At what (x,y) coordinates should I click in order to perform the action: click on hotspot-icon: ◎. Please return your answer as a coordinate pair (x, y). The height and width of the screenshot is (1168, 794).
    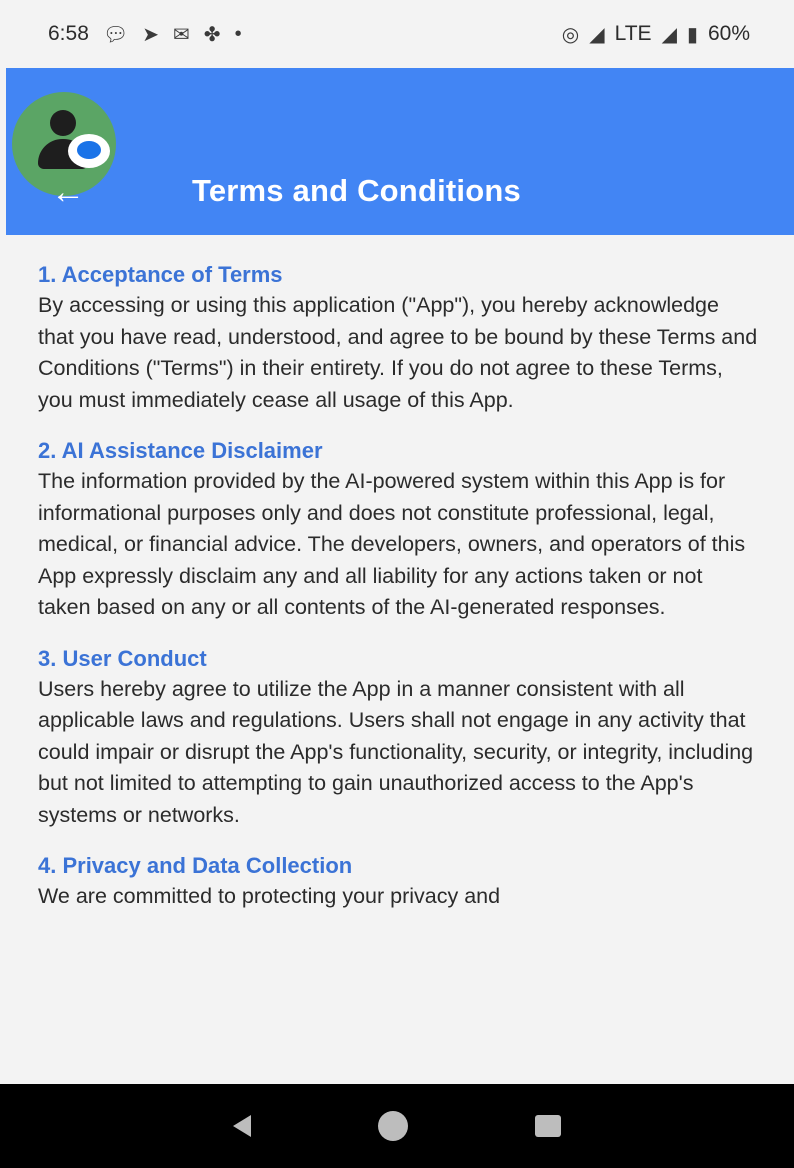
    Looking at the image, I should click on (570, 34).